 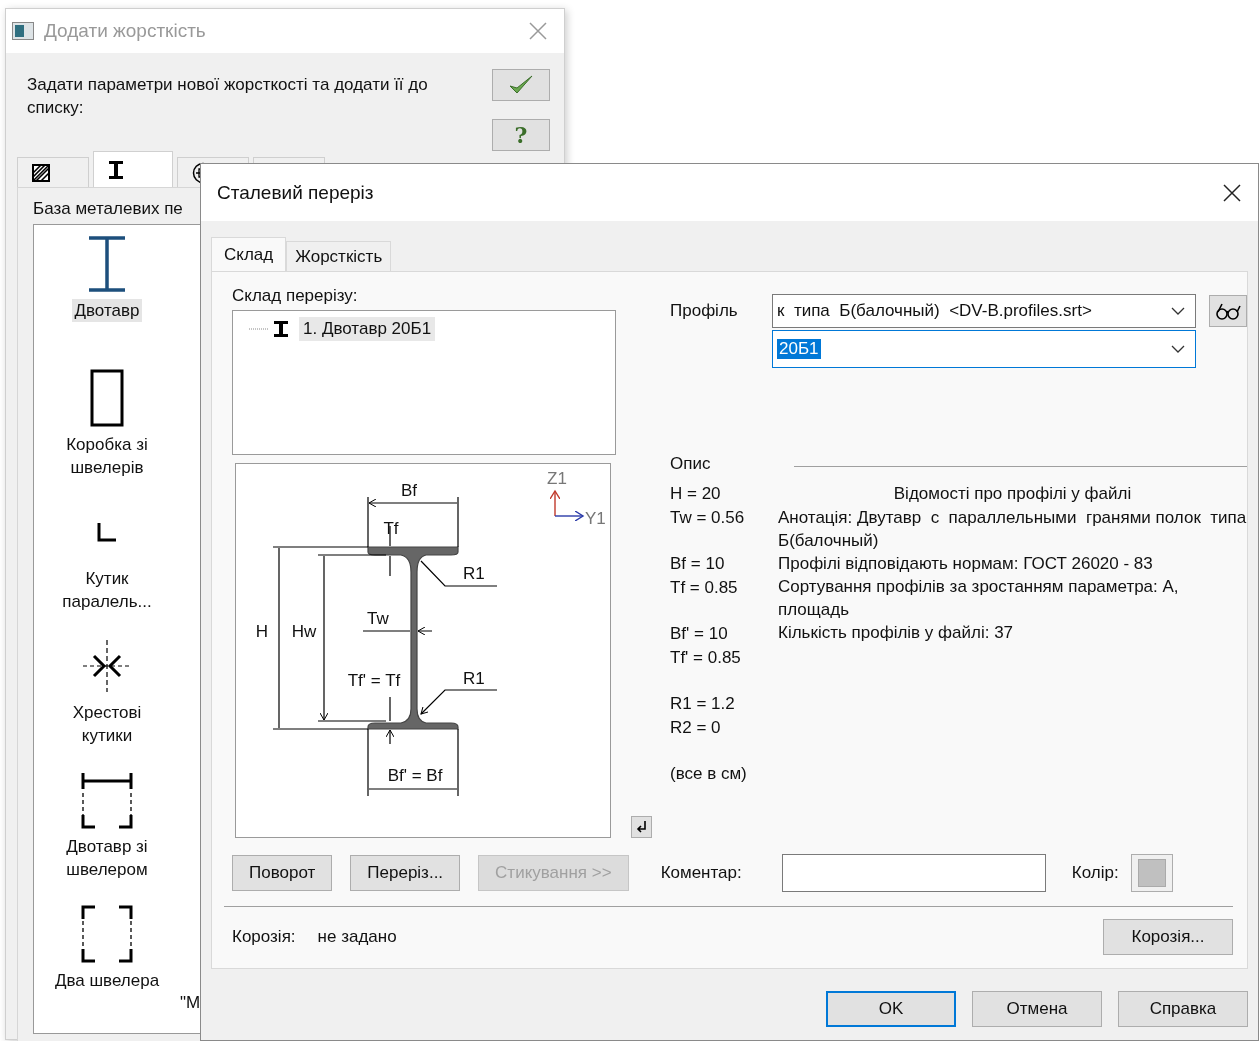 I want to click on browse-button, so click(x=1228, y=311).